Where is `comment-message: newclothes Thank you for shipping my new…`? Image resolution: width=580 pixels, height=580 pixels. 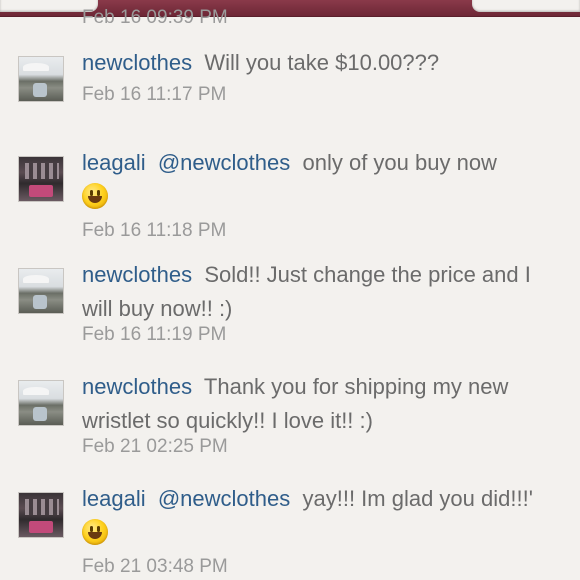 comment-message: newclothes Thank you for shipping my new… is located at coordinates (317, 404).